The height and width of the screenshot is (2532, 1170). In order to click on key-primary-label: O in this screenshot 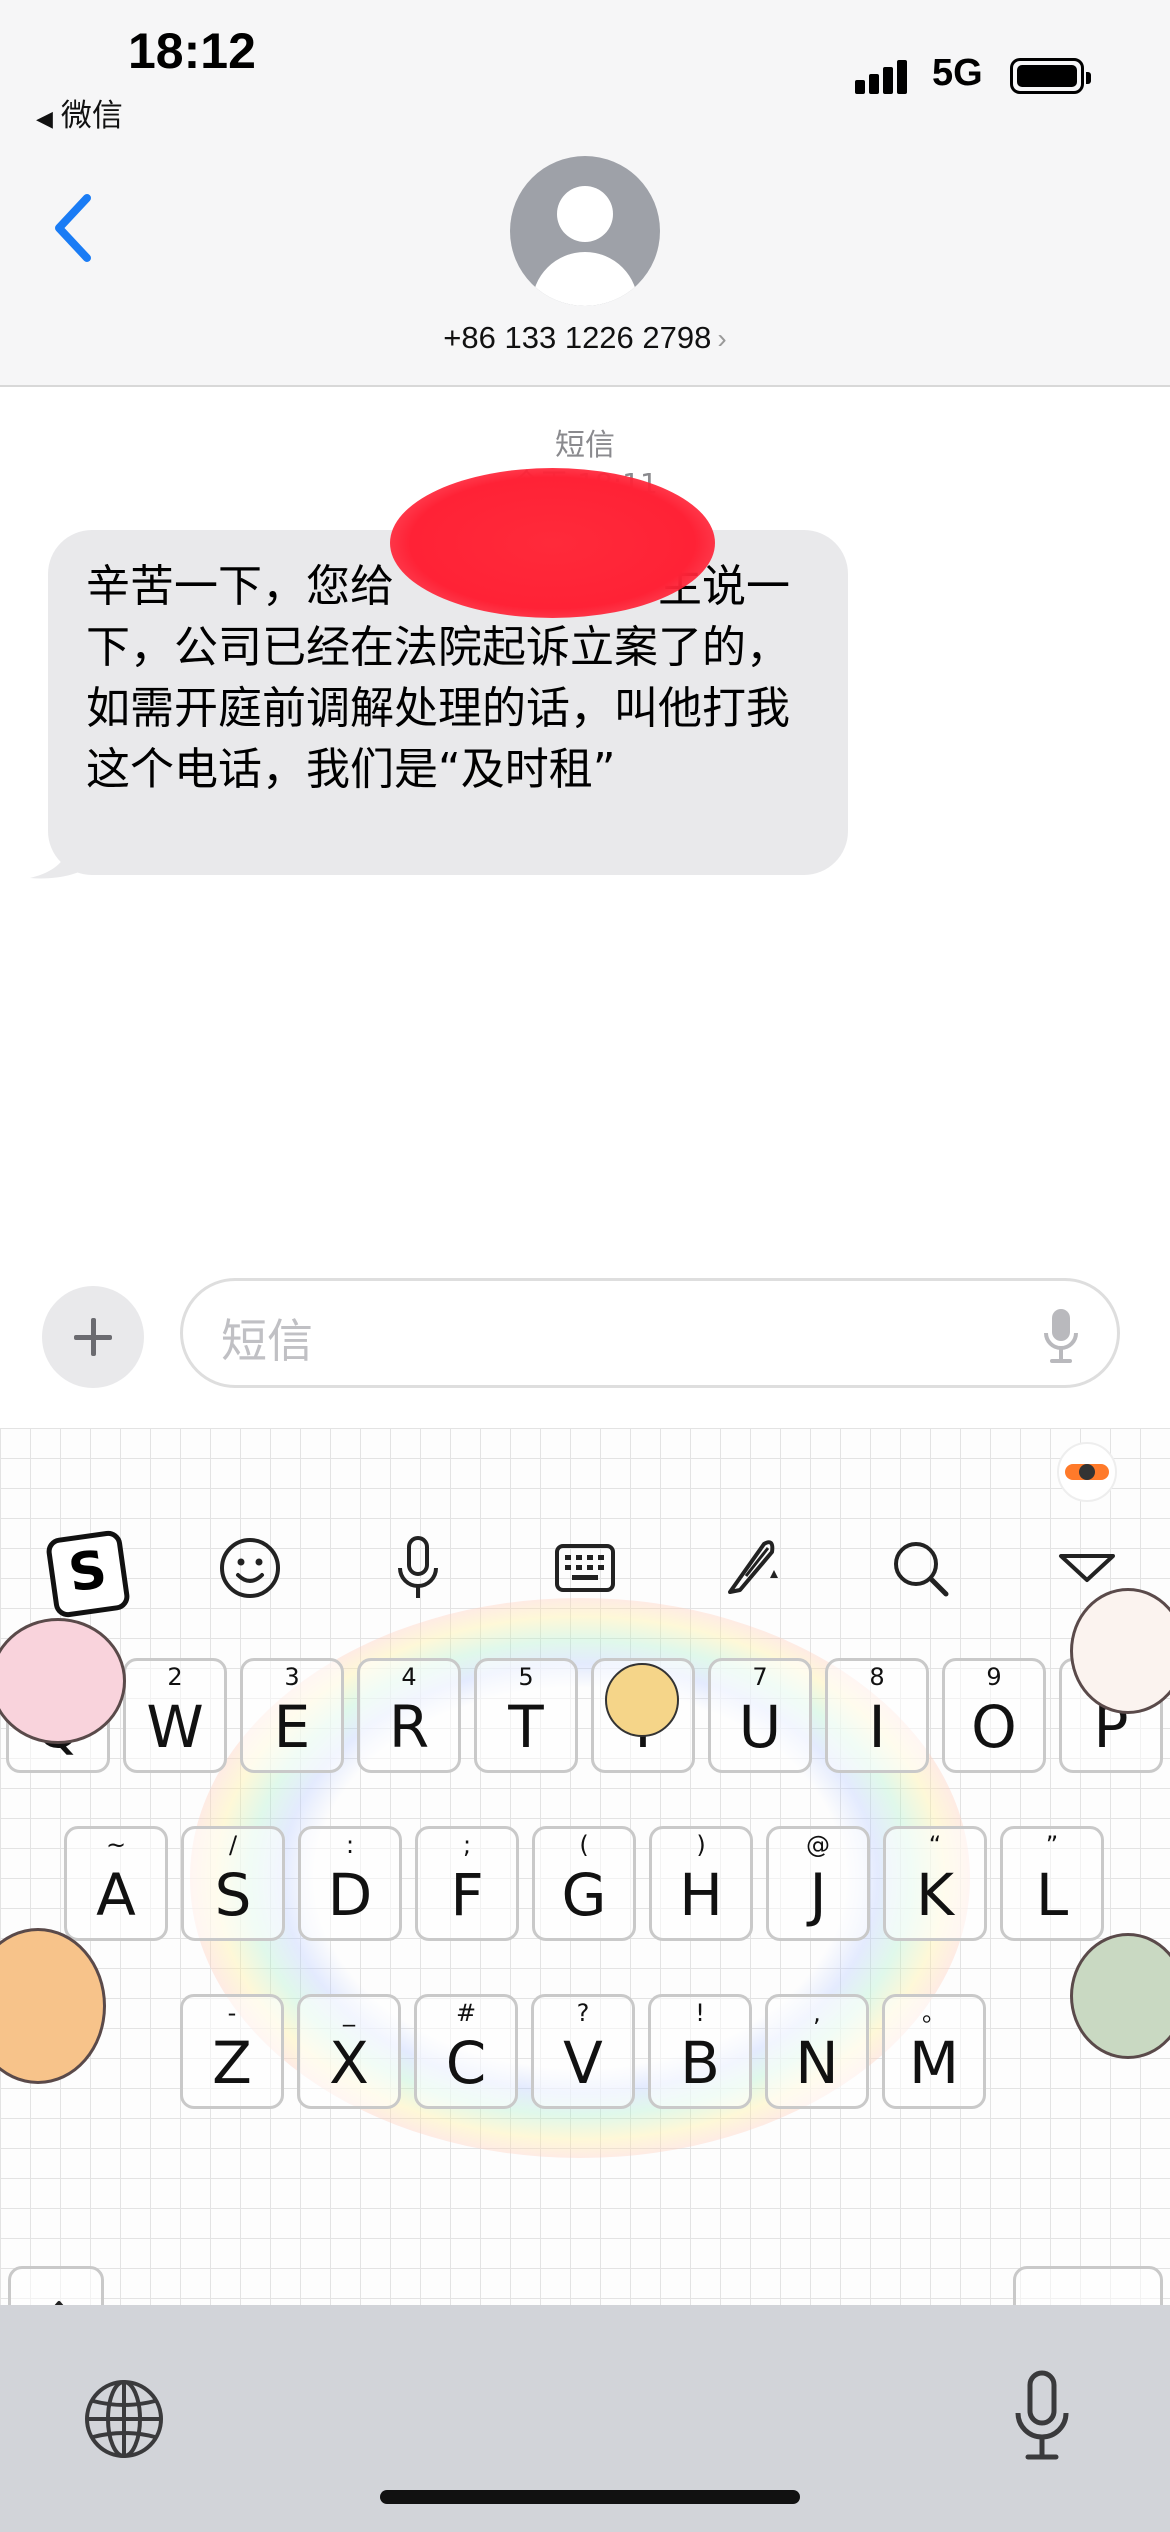, I will do `click(994, 1727)`.